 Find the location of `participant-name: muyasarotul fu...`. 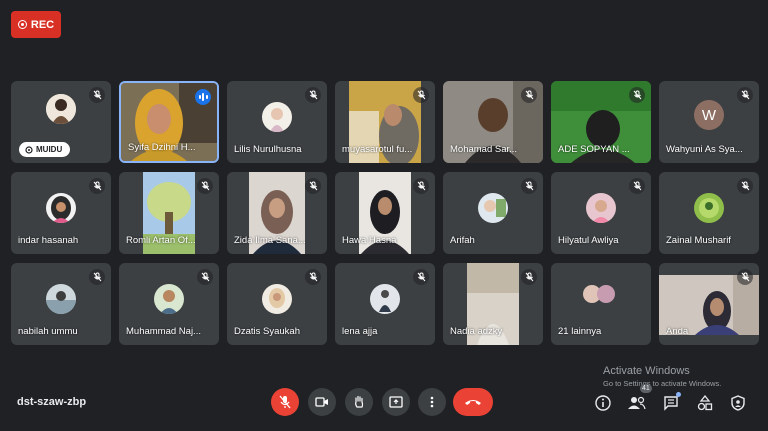

participant-name: muyasarotul fu... is located at coordinates (377, 149).